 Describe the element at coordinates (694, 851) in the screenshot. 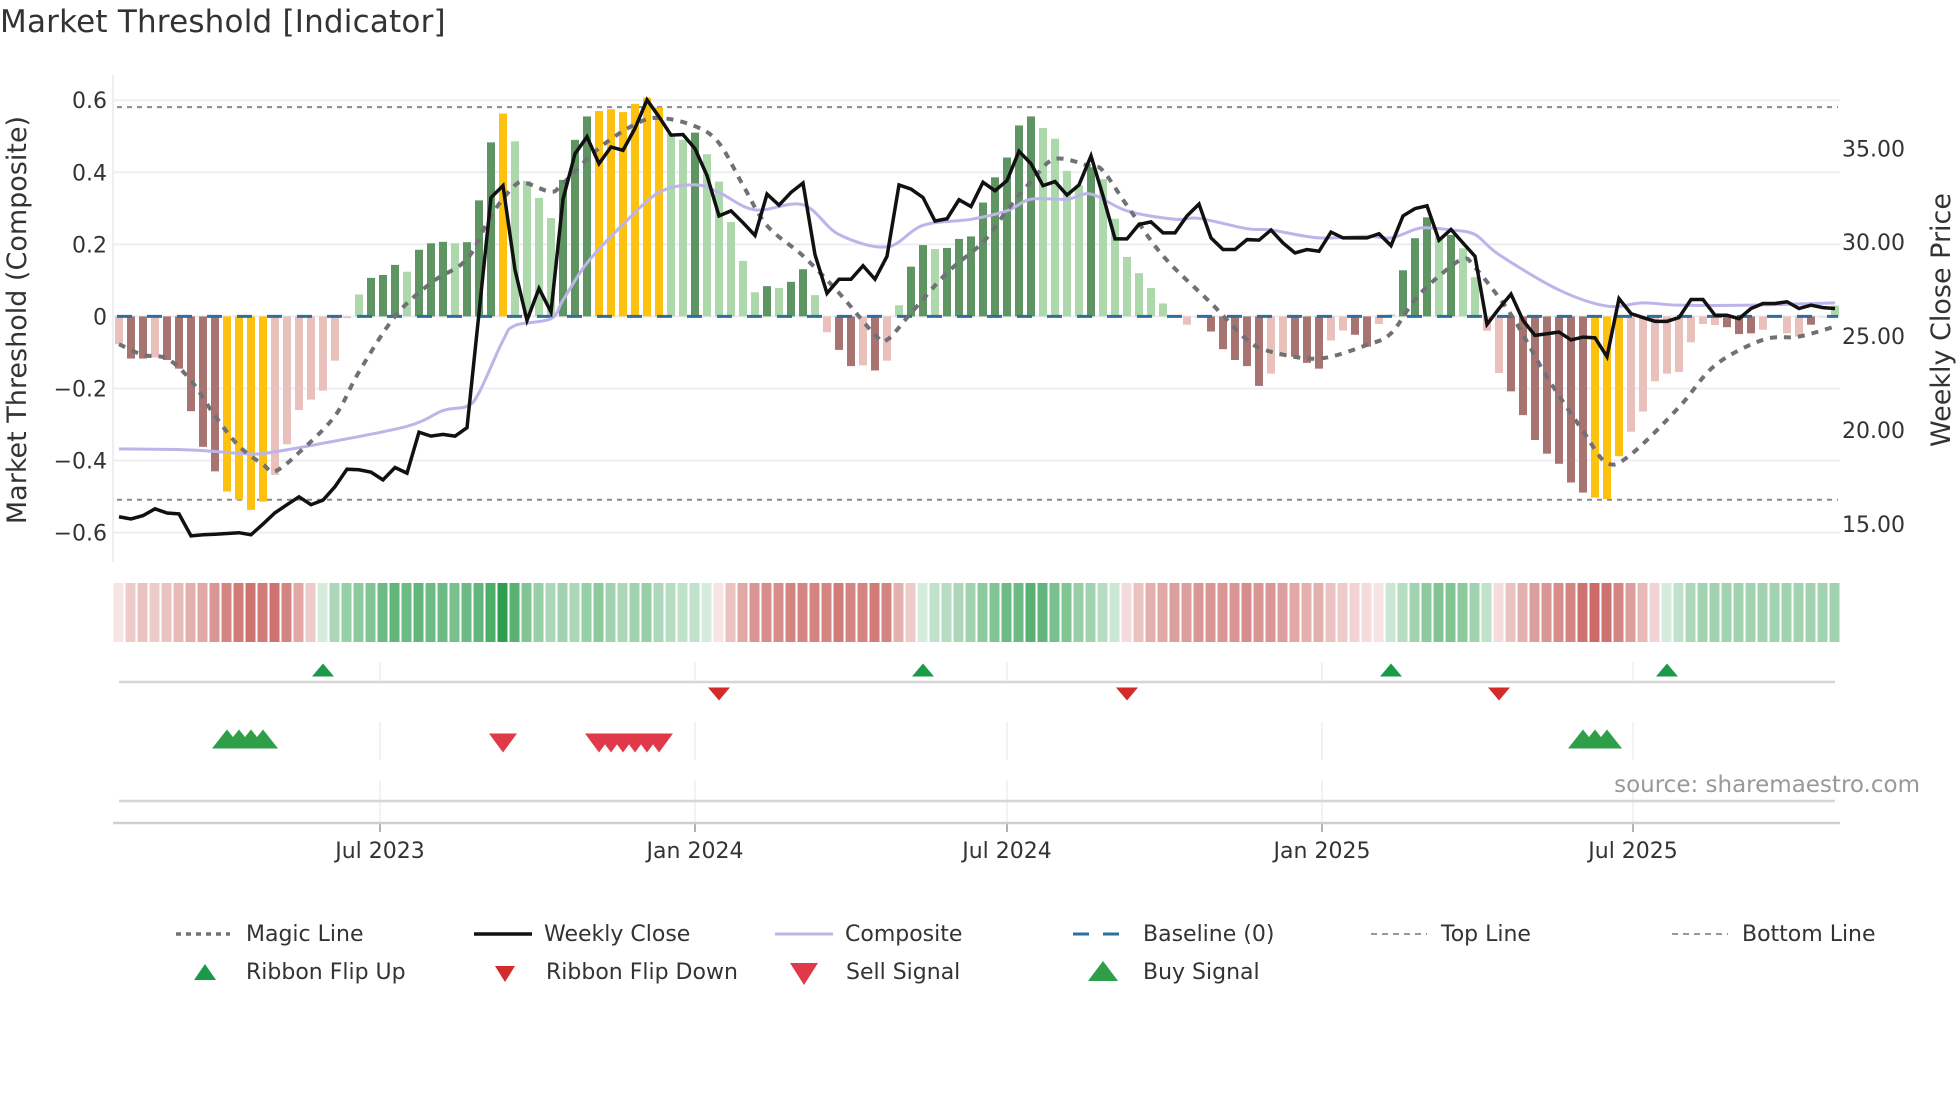

I see `x-tick-label: Jan 2024` at that location.